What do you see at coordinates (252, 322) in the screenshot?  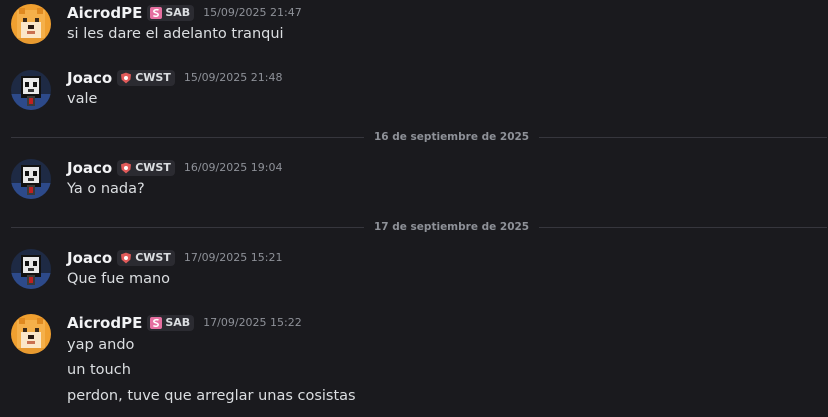 I see `timestamp: 17/09/2025 15:22` at bounding box center [252, 322].